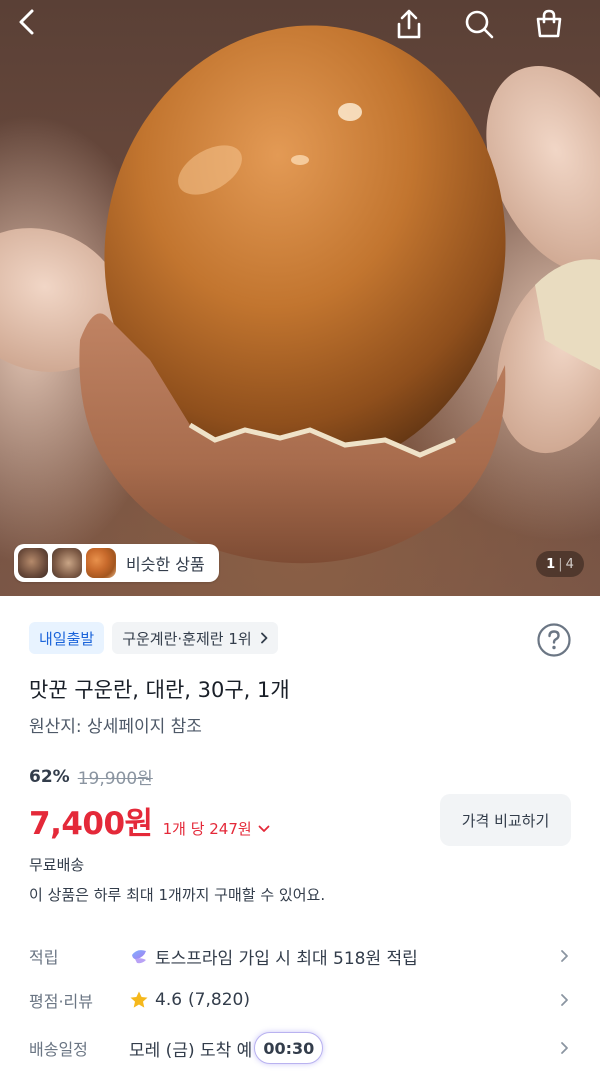  I want to click on delivery-value-wrap: 모레 (금) 도착 예 00:30, so click(343, 1048).